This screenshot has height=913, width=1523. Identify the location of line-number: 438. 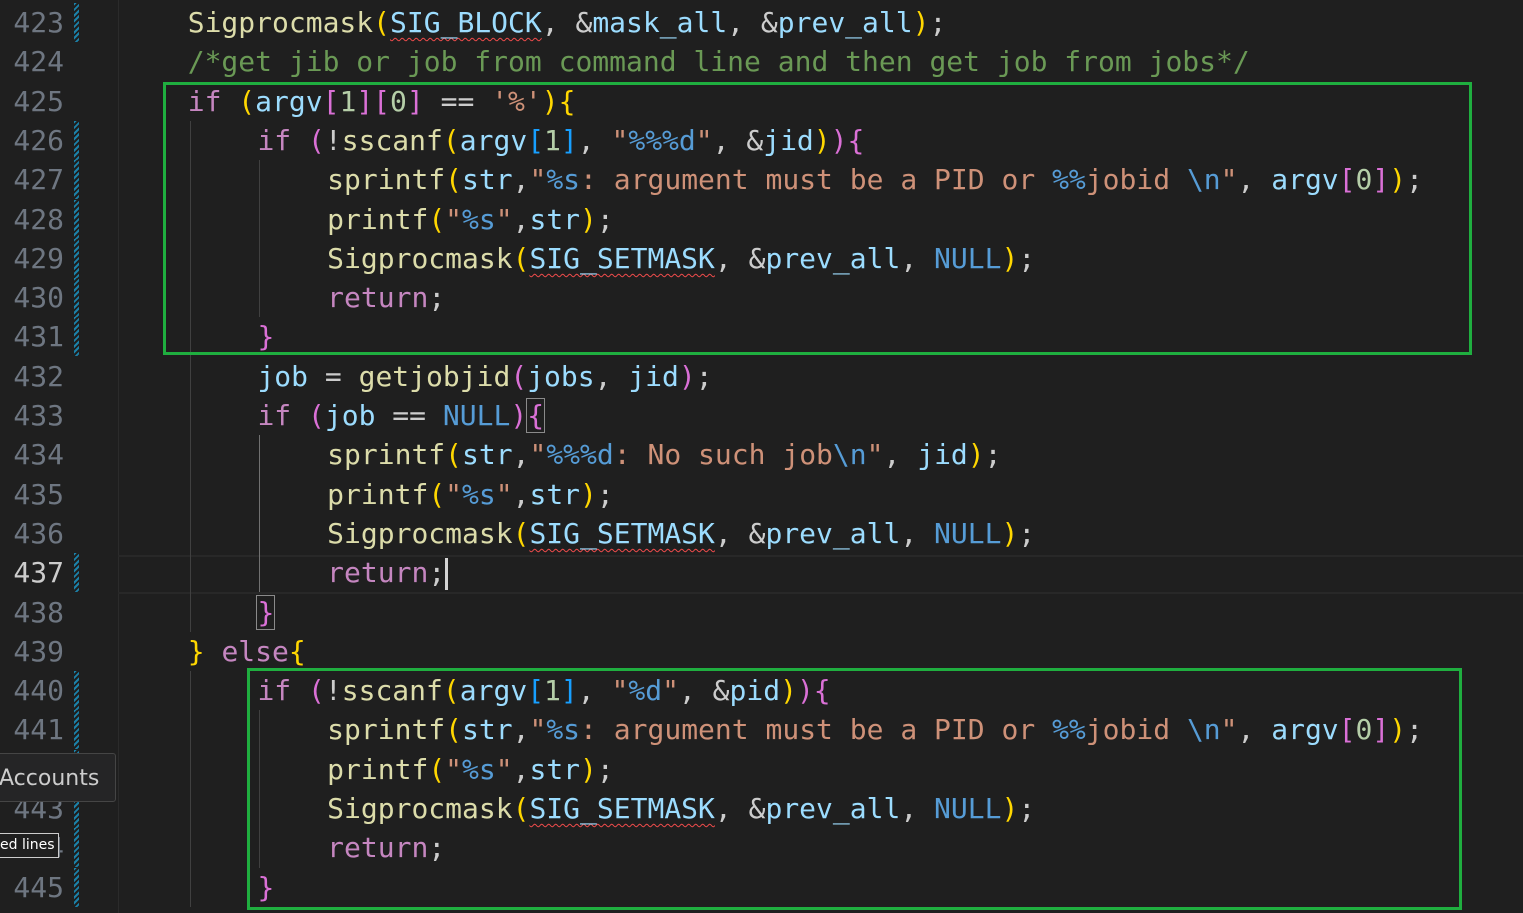
(32, 612).